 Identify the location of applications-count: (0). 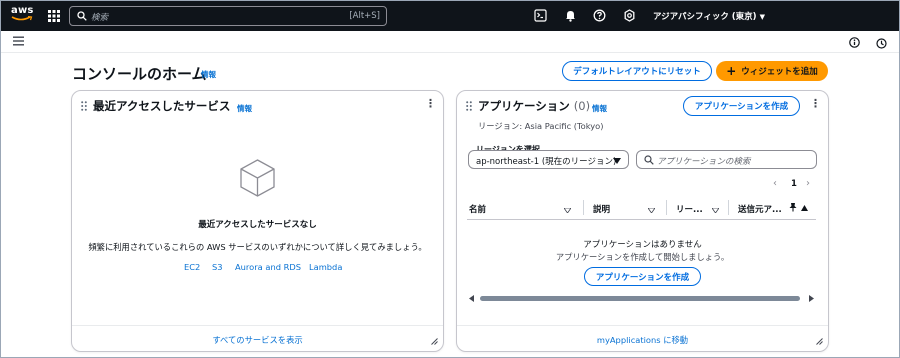
(582, 106).